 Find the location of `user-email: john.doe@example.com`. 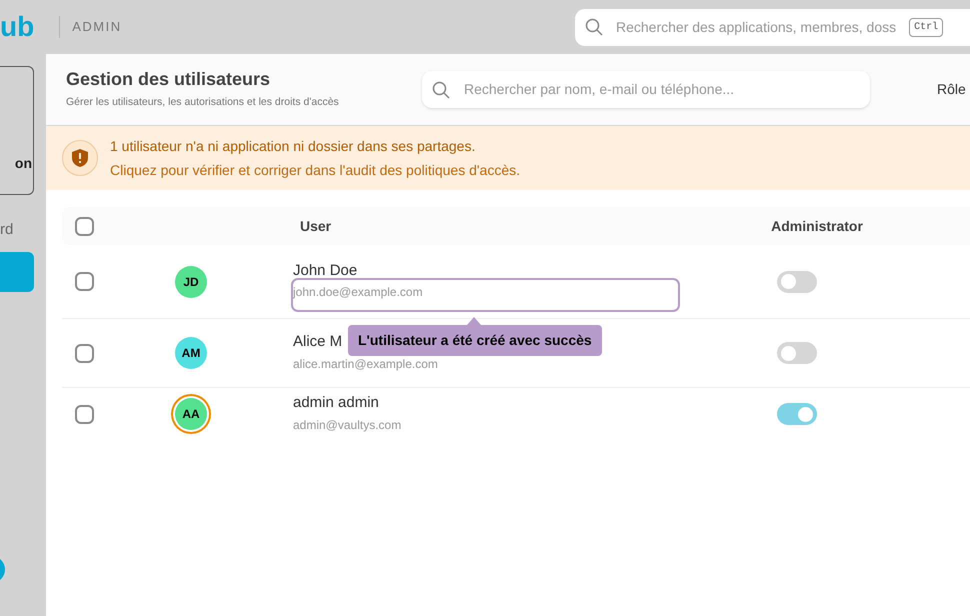

user-email: john.doe@example.com is located at coordinates (358, 293).